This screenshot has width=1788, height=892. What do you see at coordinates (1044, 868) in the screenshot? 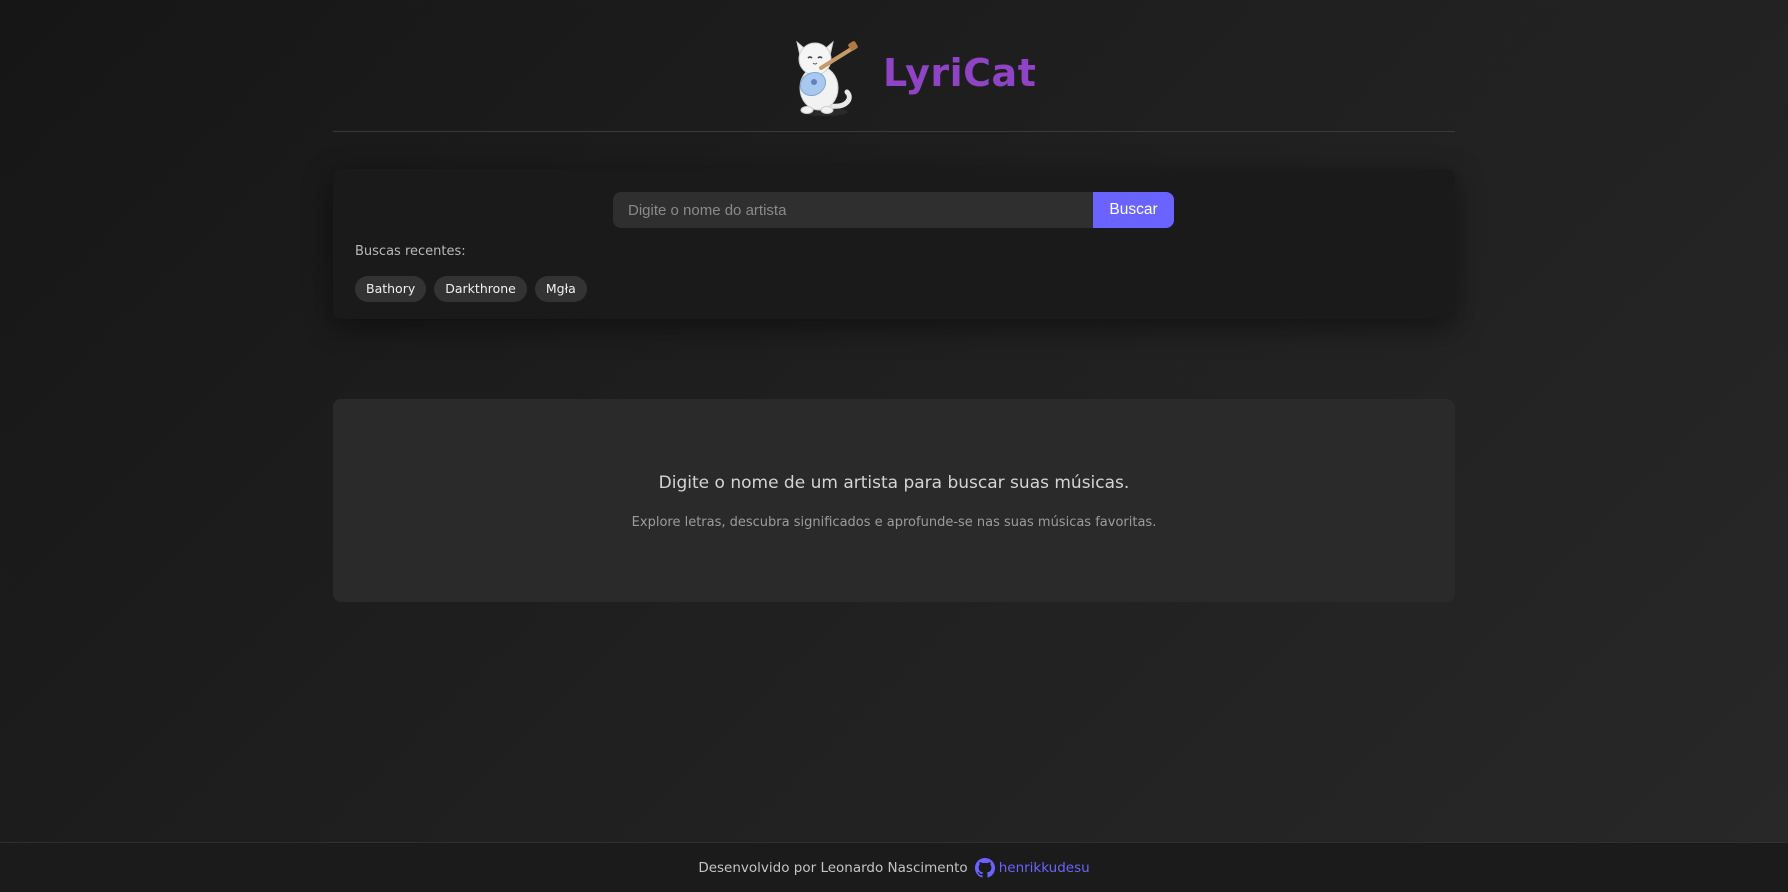
I see `github-profile-link: henrikkudesu` at bounding box center [1044, 868].